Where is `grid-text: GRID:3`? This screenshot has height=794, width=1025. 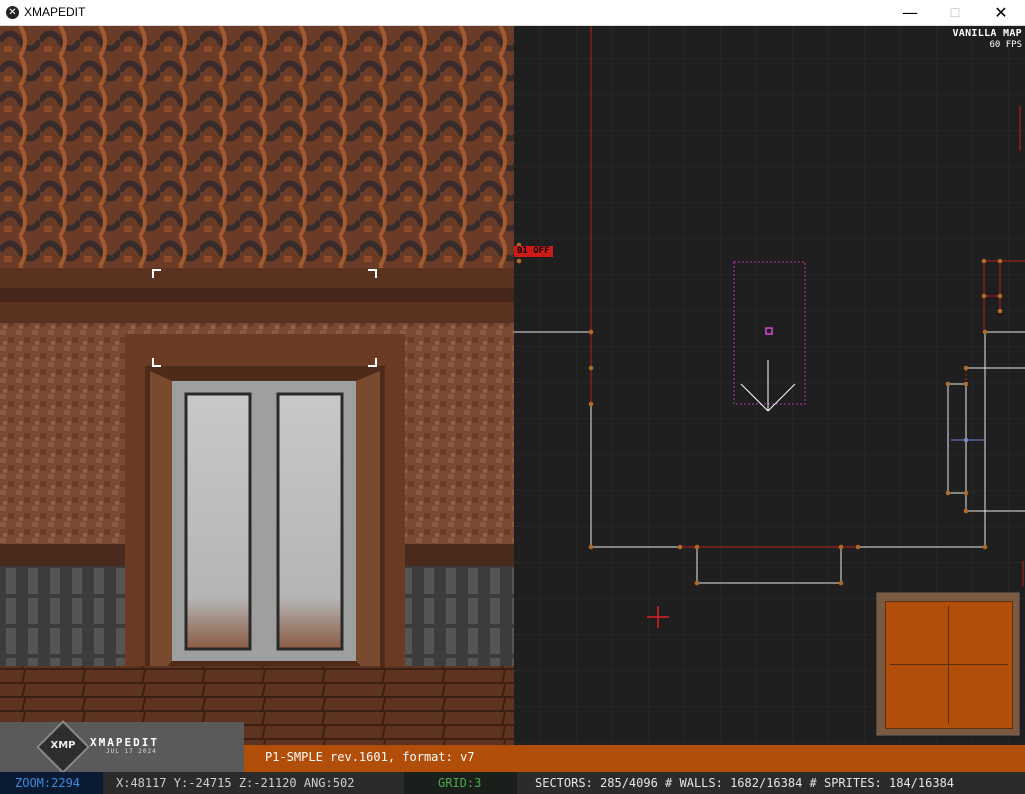 grid-text: GRID:3 is located at coordinates (460, 783).